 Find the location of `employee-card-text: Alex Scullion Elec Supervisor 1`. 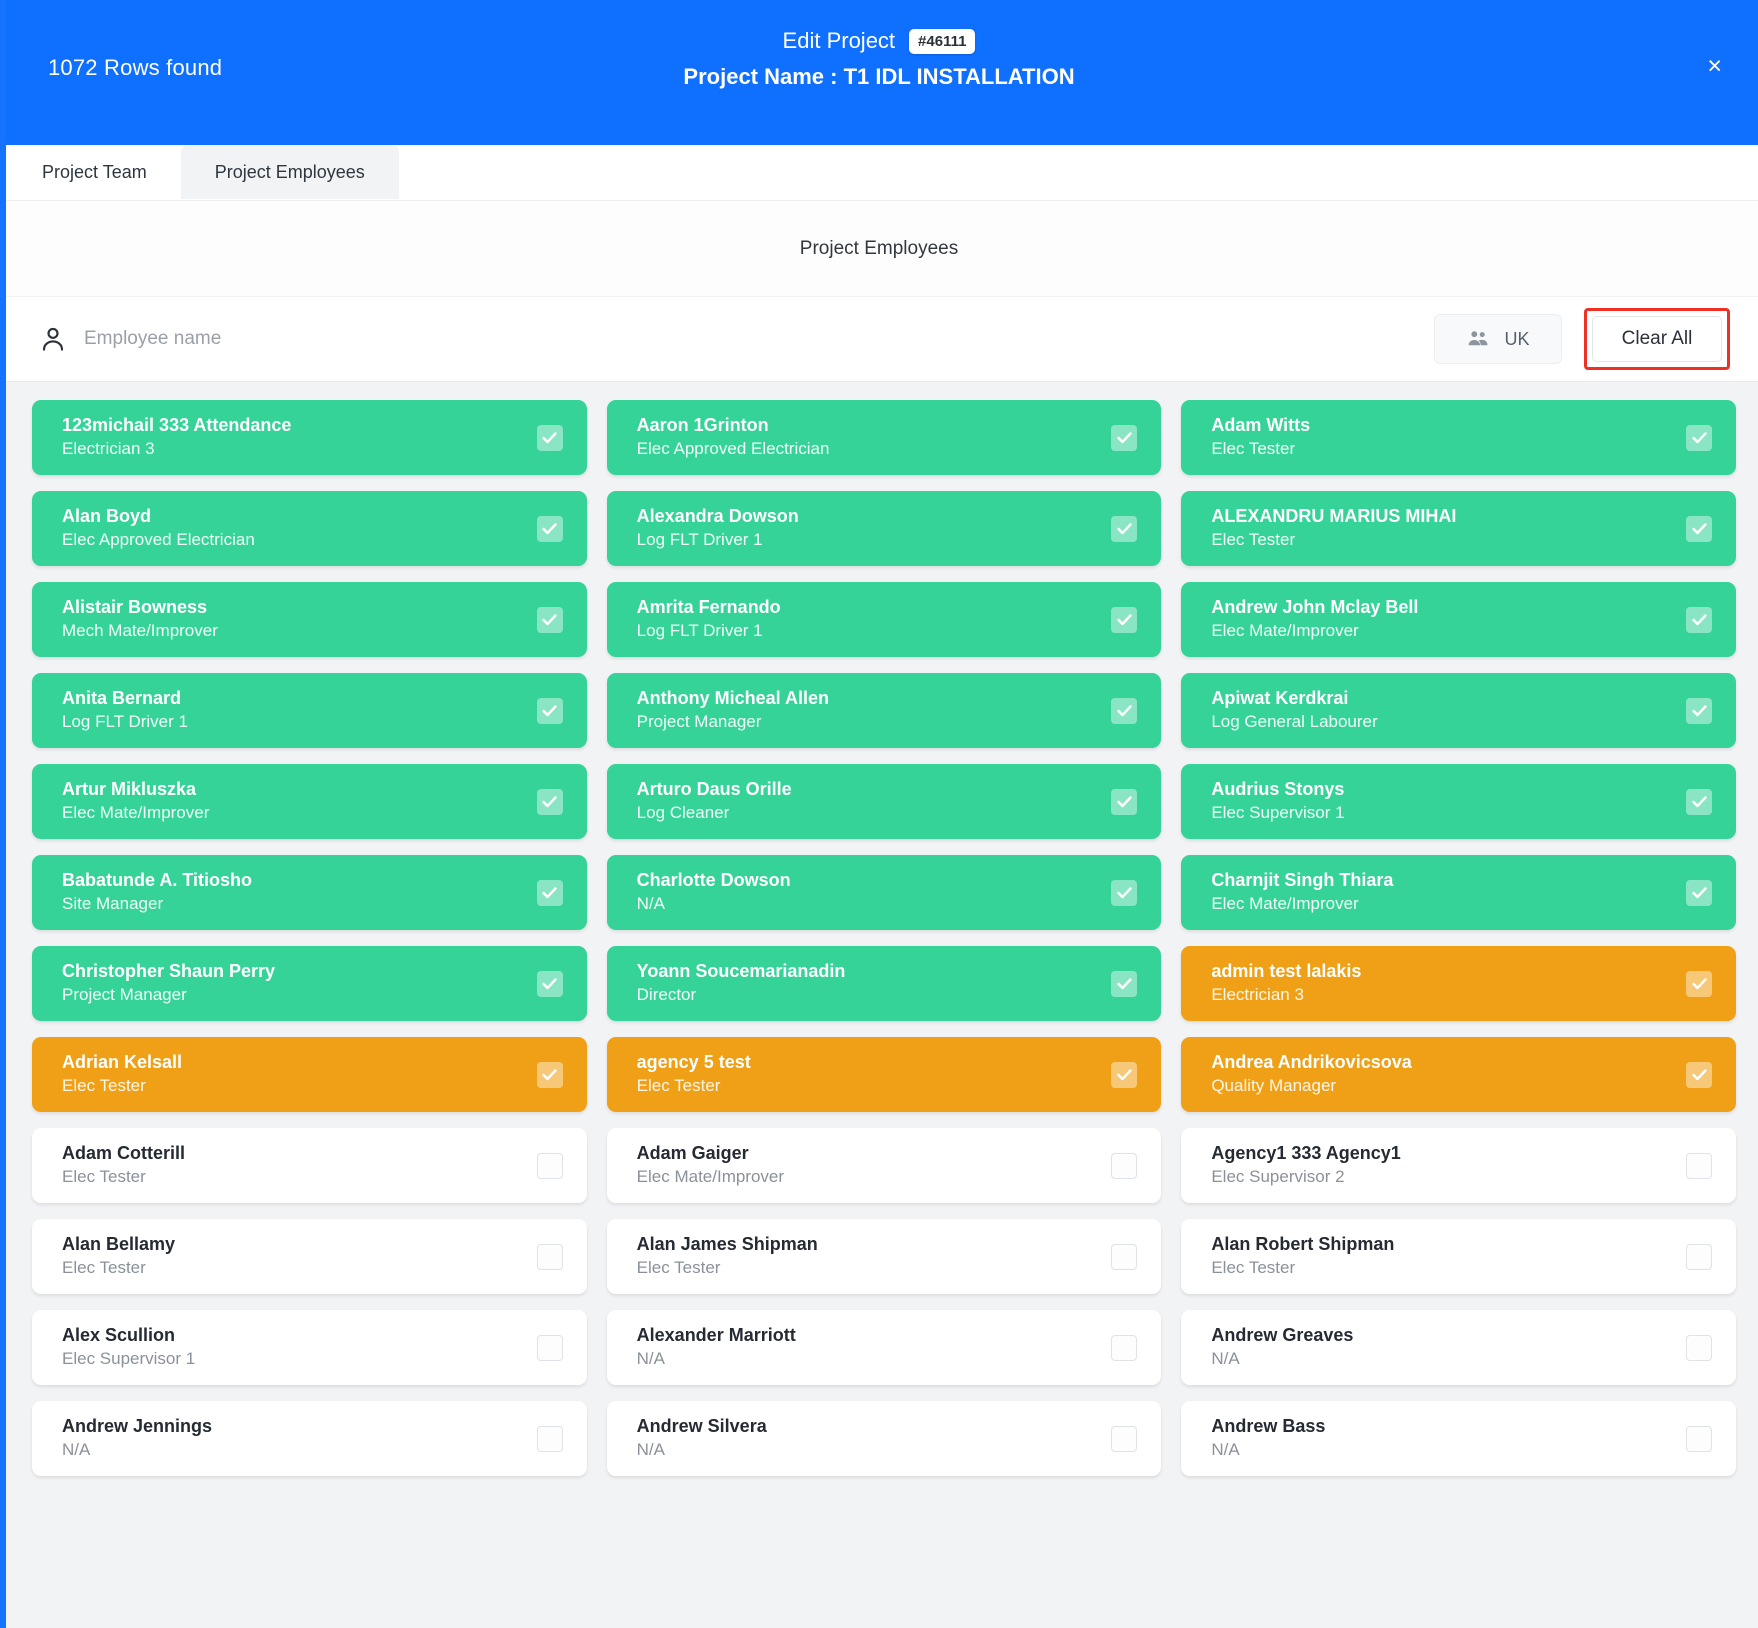

employee-card-text: Alex Scullion Elec Supervisor 1 is located at coordinates (292, 1348).